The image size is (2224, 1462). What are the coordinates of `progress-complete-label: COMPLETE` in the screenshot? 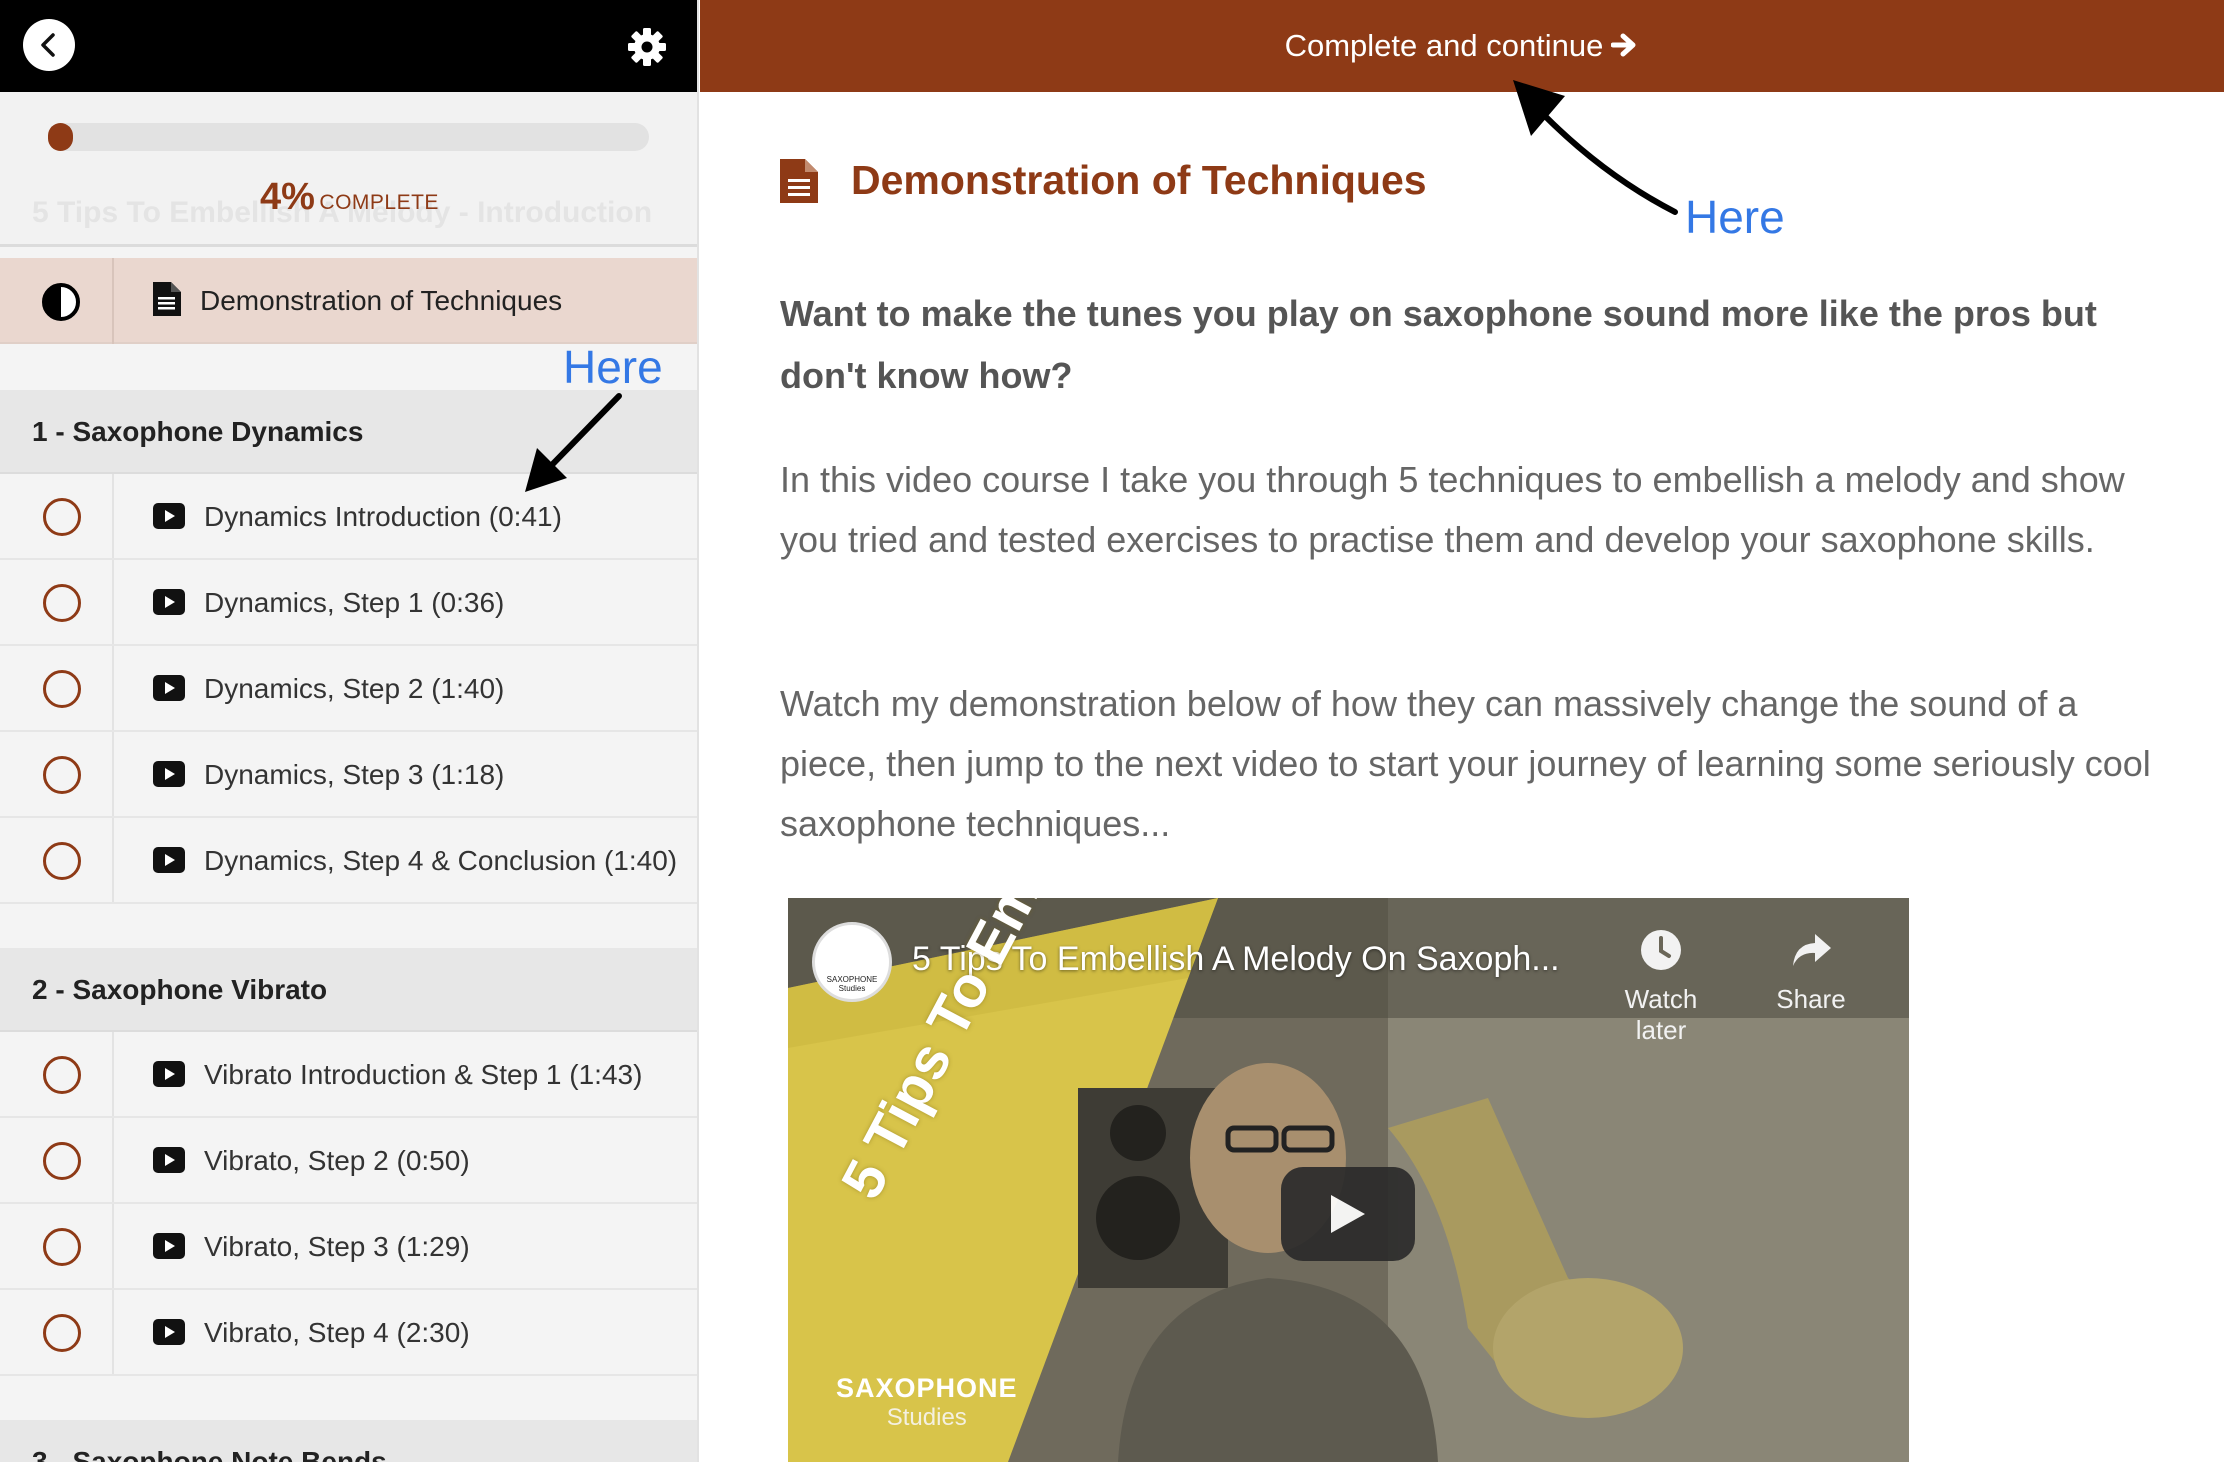 It's located at (379, 202).